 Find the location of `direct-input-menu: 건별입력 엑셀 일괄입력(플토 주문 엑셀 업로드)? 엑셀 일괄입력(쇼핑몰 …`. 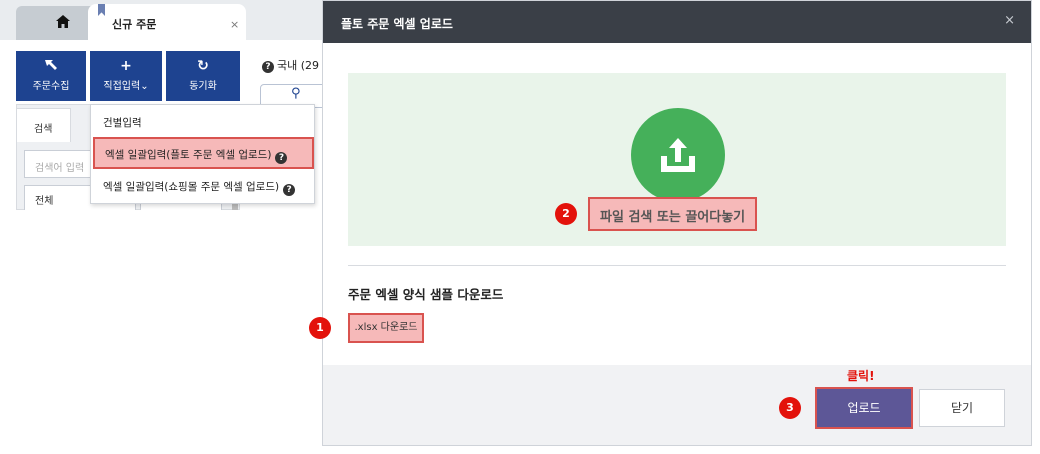

direct-input-menu: 건별입력 엑셀 일괄입력(플토 주문 엑셀 업로드)? 엑셀 일괄입력(쇼핑몰 … is located at coordinates (202, 154).